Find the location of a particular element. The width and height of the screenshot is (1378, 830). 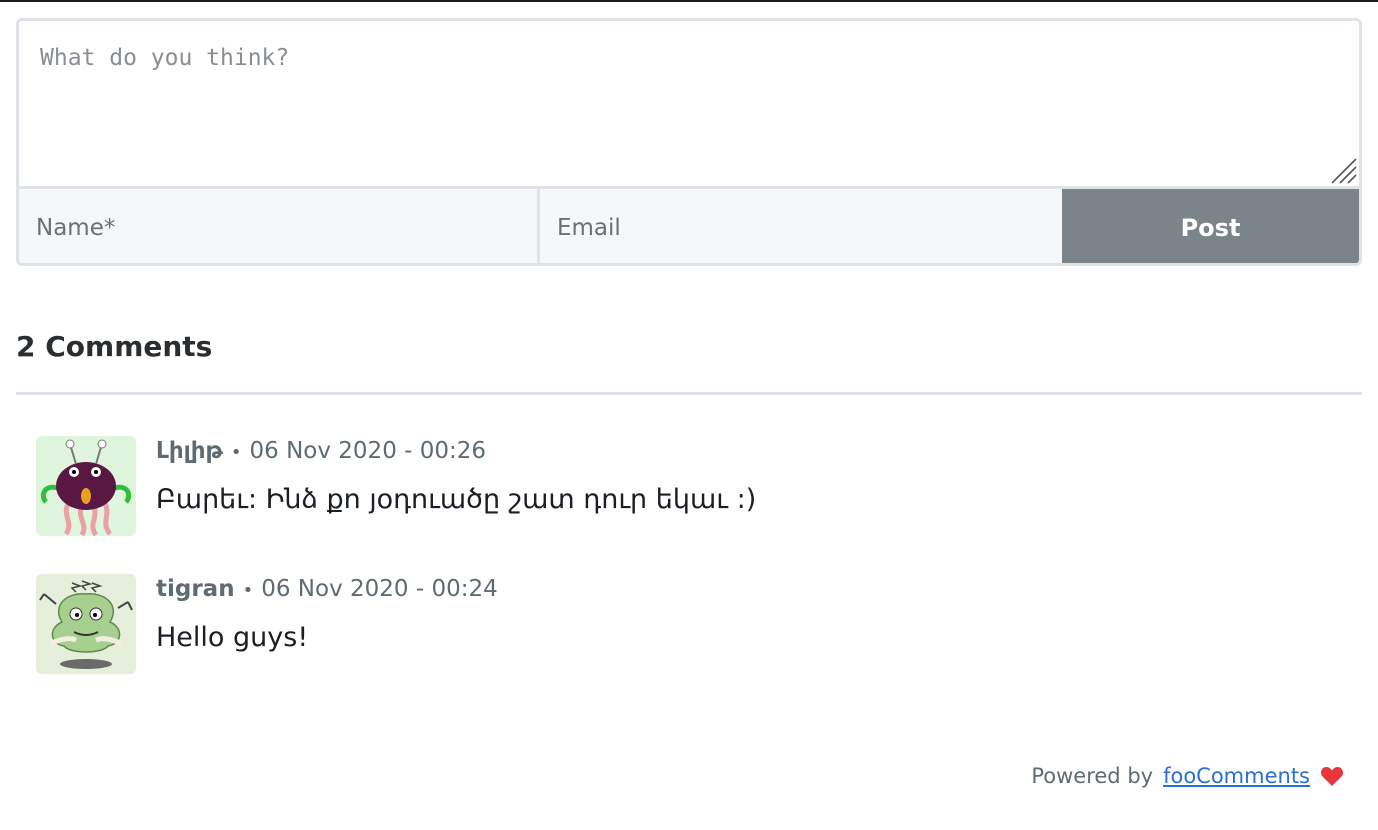

name-field is located at coordinates (279, 226).